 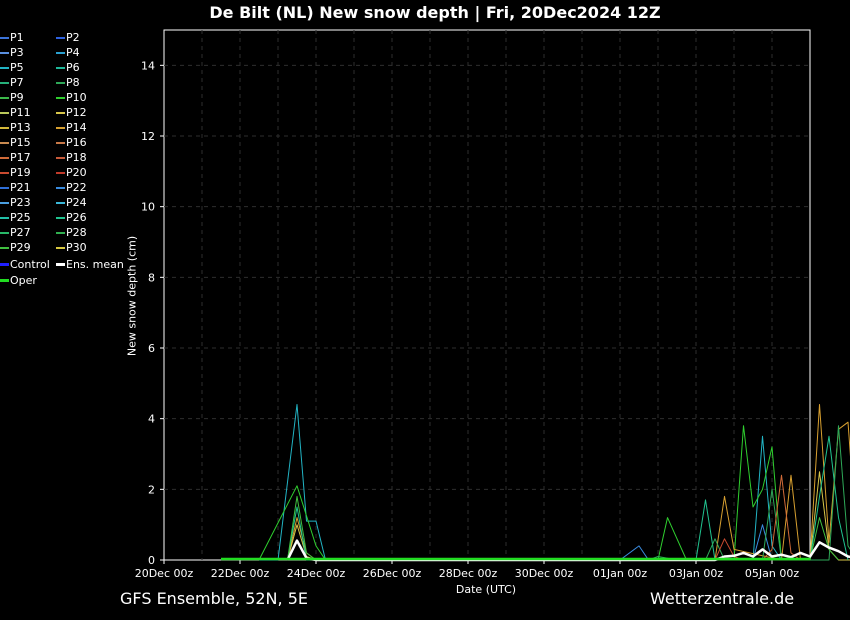 What do you see at coordinates (620, 573) in the screenshot?
I see `x-tick-label: 01Jan 00z` at bounding box center [620, 573].